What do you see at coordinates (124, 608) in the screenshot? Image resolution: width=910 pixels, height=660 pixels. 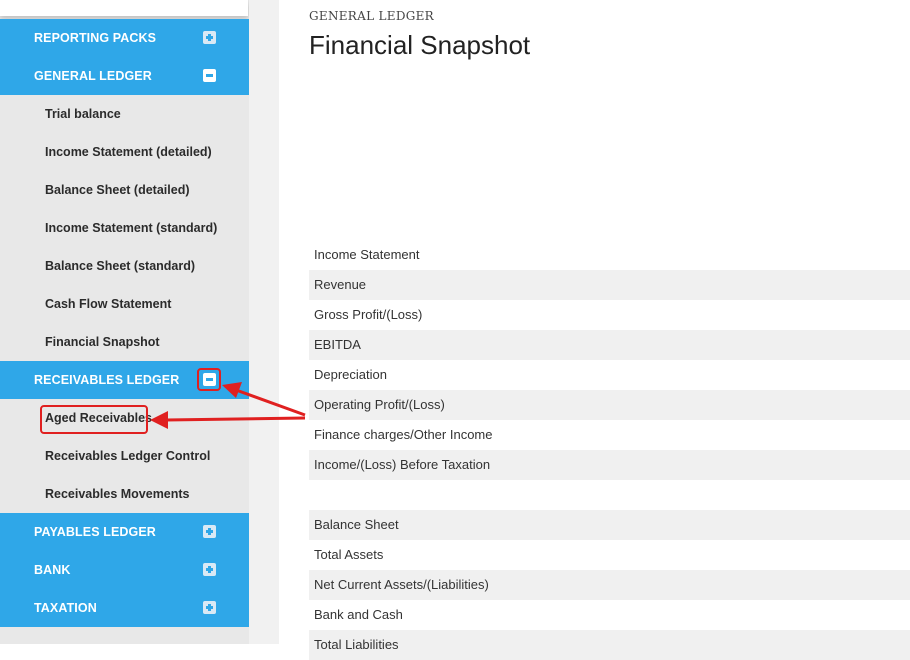 I see `section-taxation: TAXATION` at bounding box center [124, 608].